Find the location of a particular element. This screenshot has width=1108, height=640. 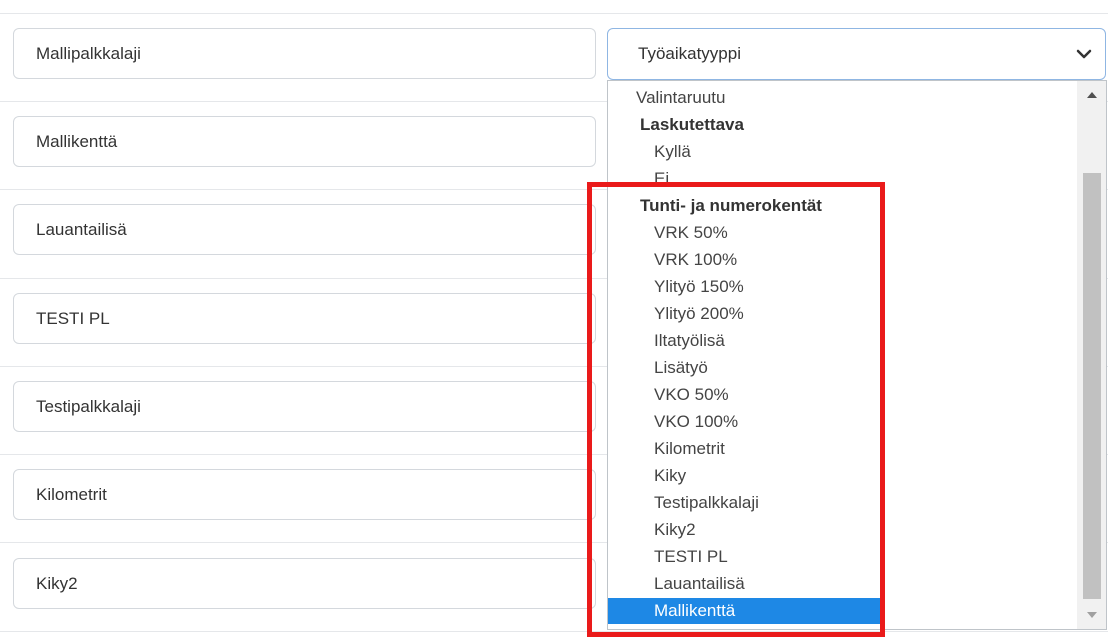

dropdown-option: Kyllä is located at coordinates (857, 152).